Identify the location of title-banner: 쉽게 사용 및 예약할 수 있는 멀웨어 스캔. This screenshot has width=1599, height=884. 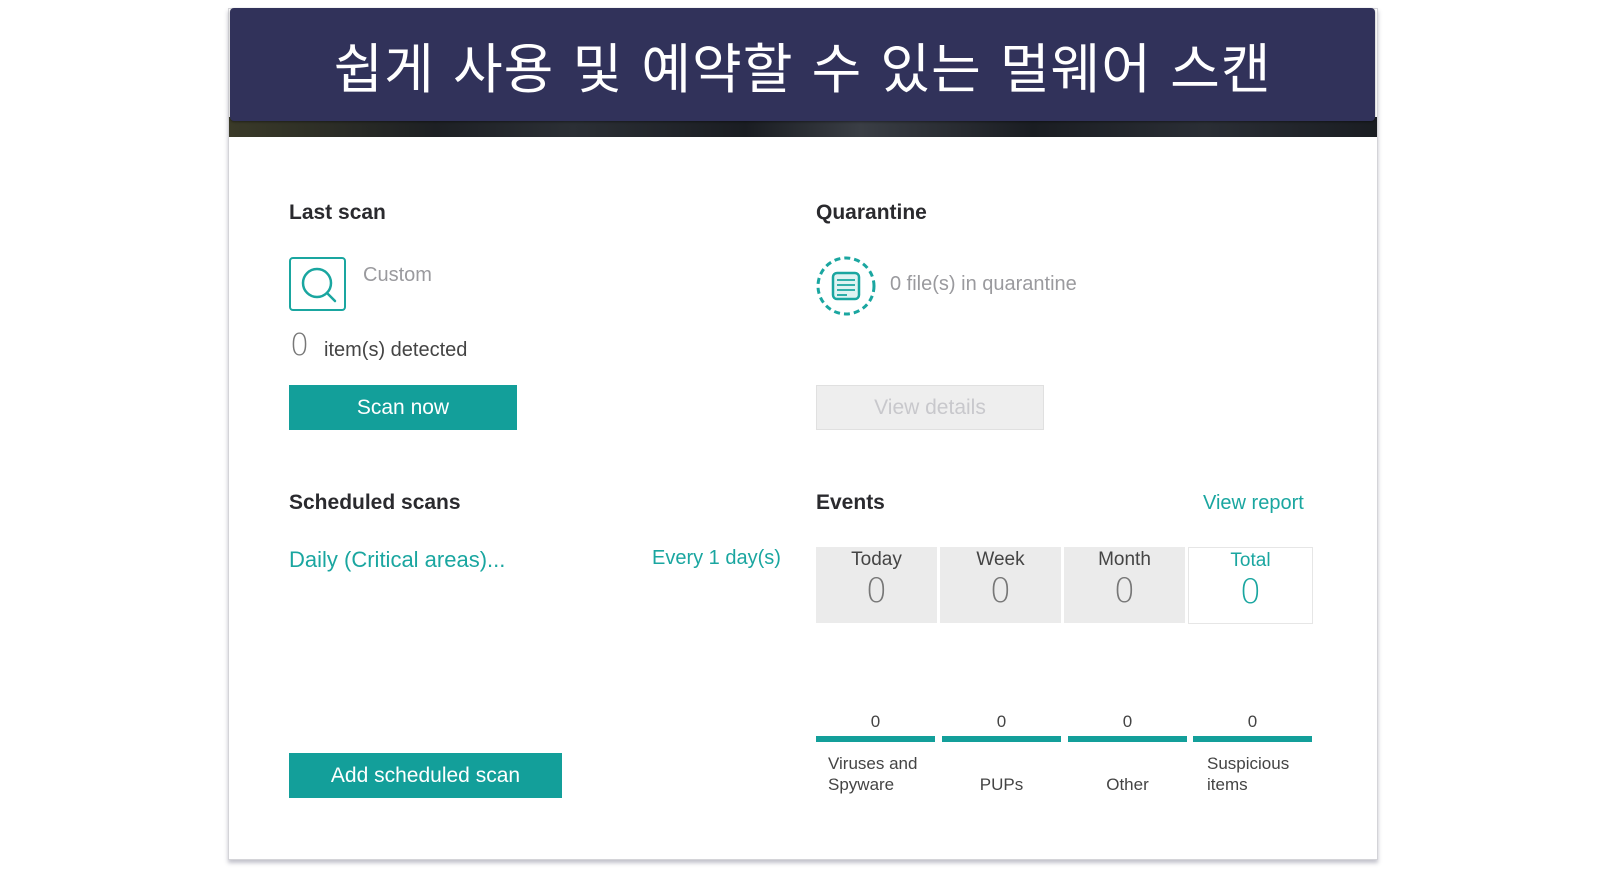
(802, 64).